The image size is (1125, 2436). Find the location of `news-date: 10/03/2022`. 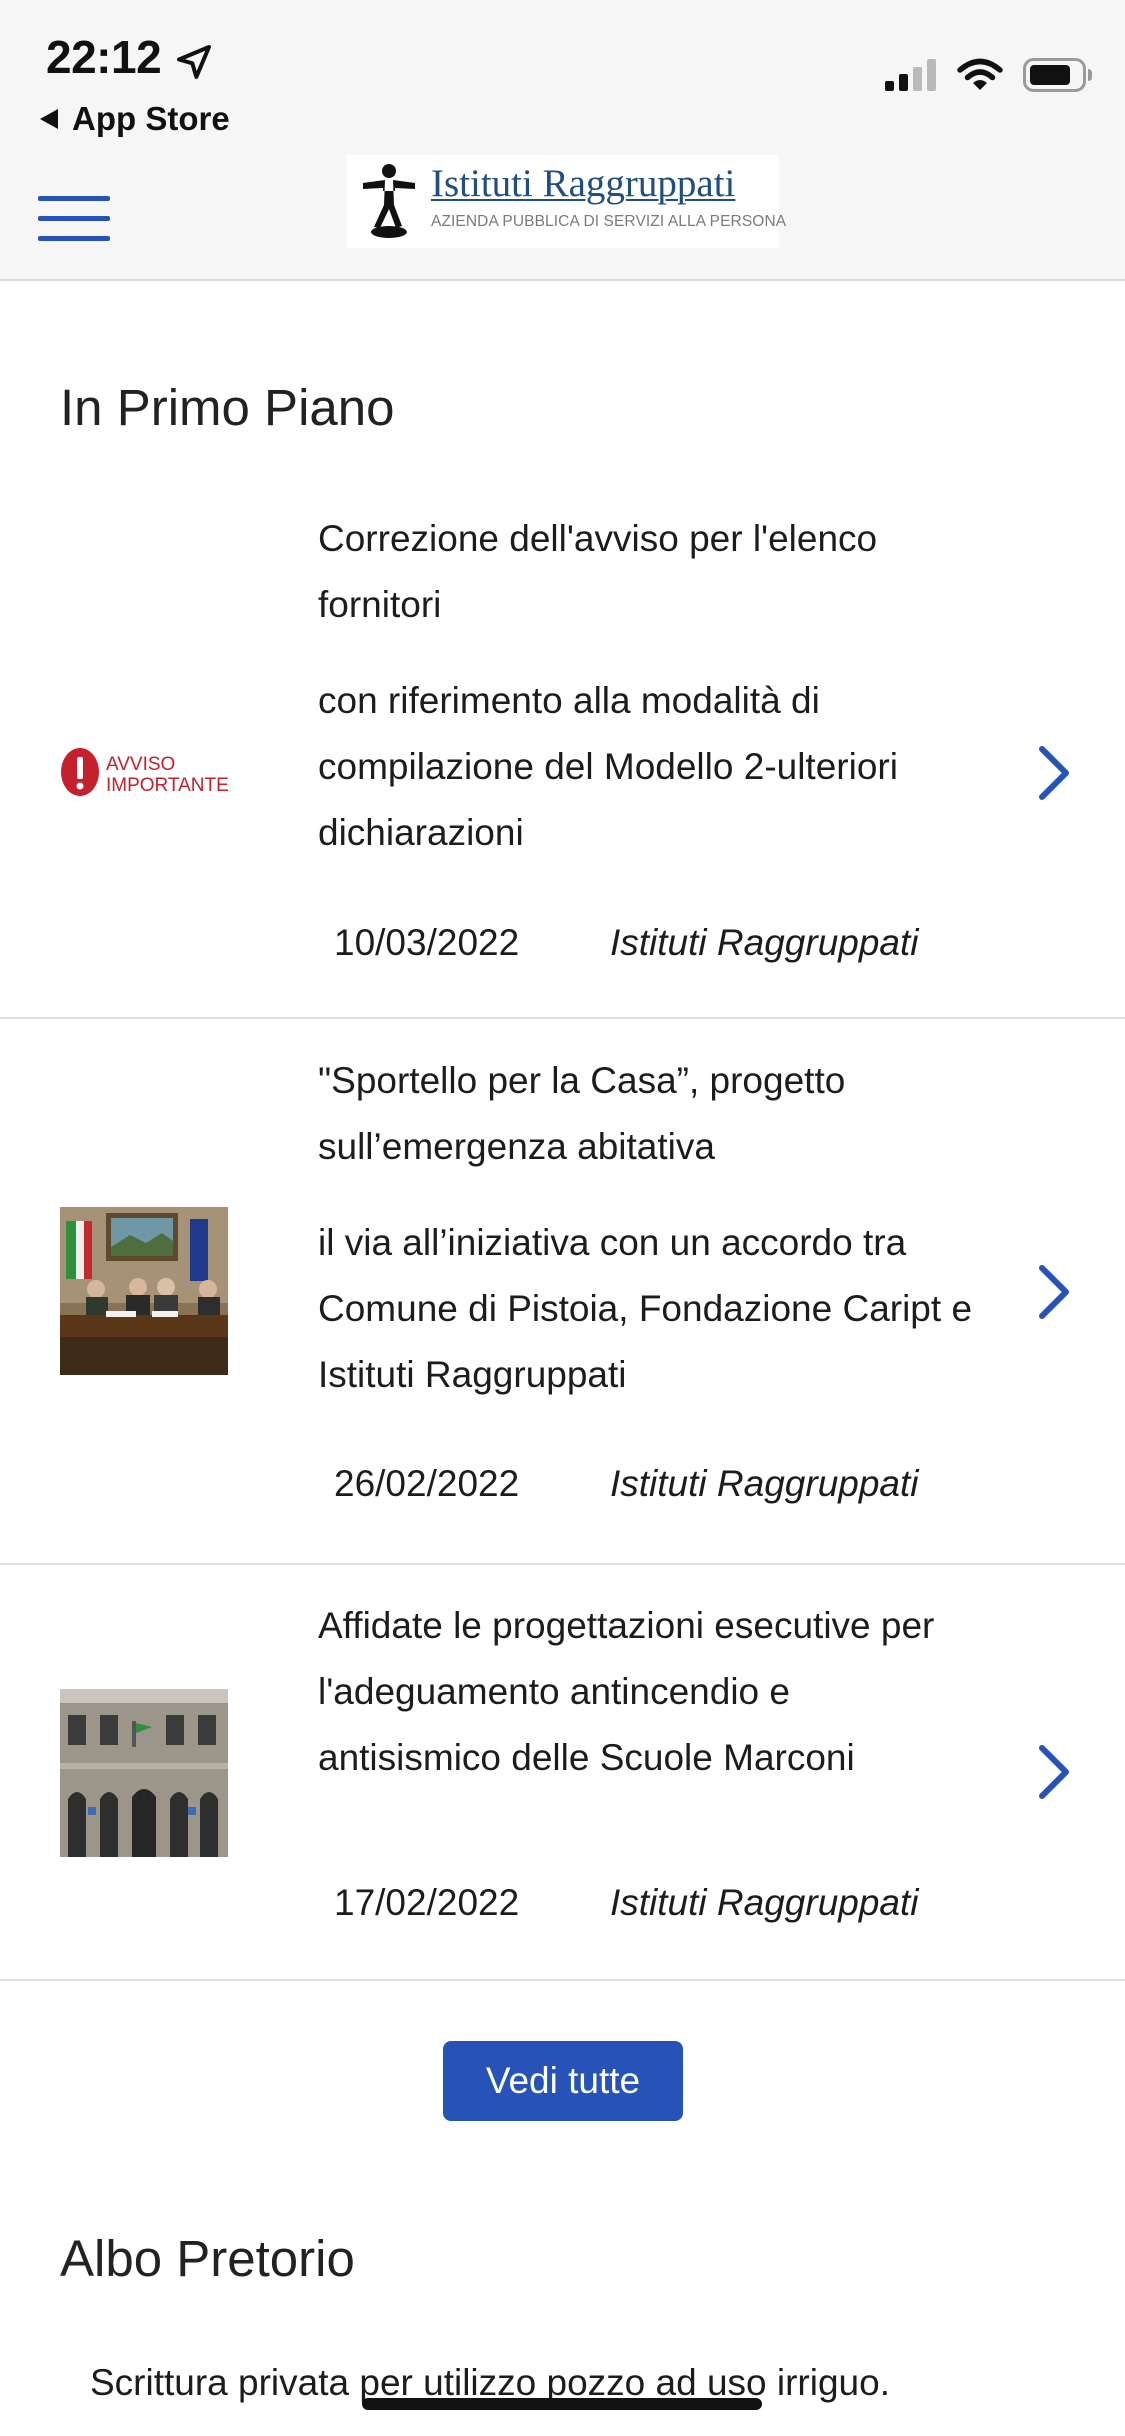

news-date: 10/03/2022 is located at coordinates (427, 942).